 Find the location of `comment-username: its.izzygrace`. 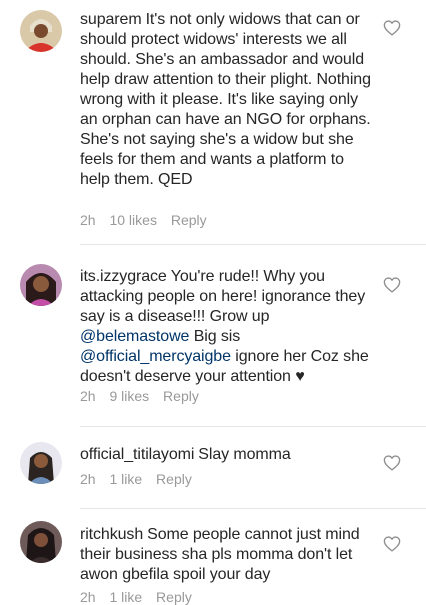

comment-username: its.izzygrace is located at coordinates (123, 276).